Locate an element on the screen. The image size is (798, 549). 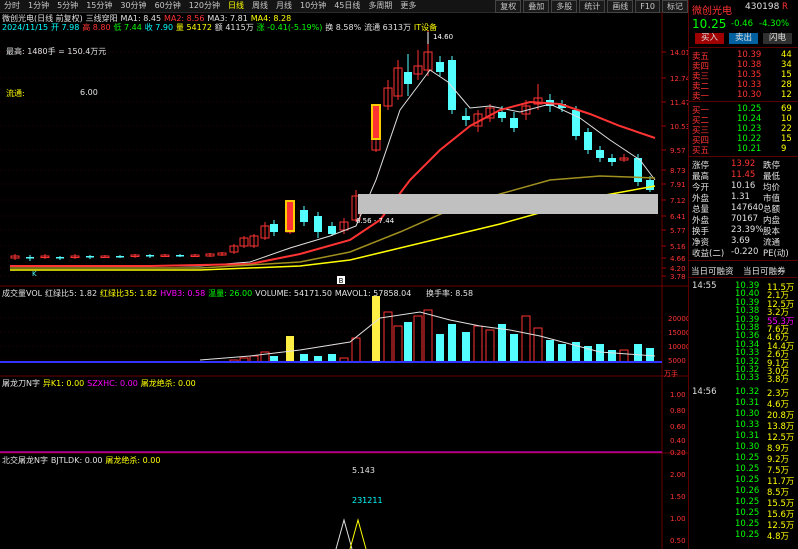
quote-btn-sell_btn: 卖出 is located at coordinates (744, 38).